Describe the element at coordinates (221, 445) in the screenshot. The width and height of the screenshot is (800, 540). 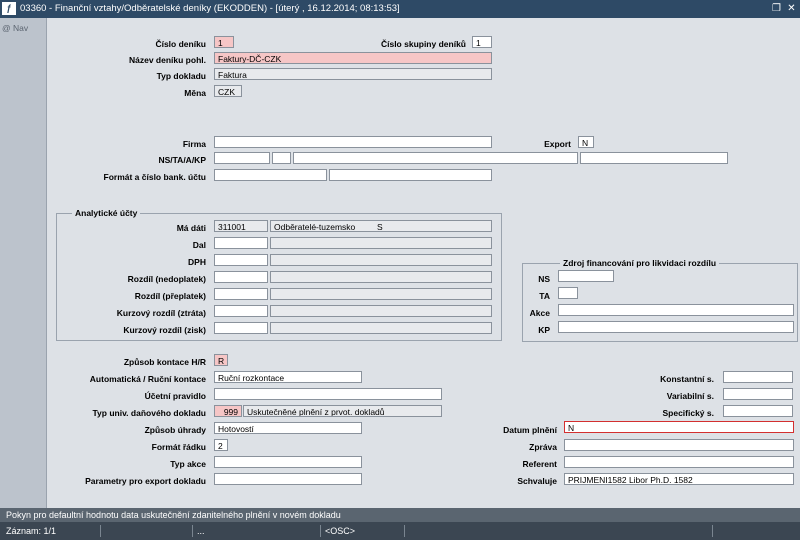
I see `format-radku-field: 2` at that location.